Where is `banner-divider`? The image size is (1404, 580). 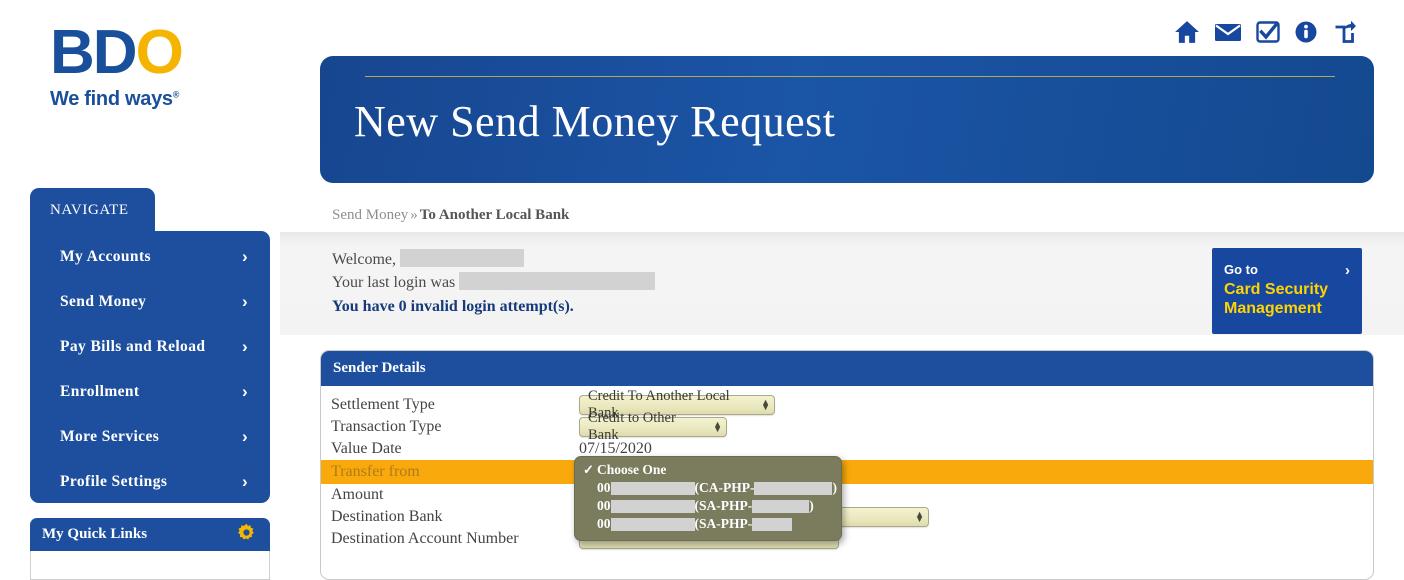 banner-divider is located at coordinates (850, 76).